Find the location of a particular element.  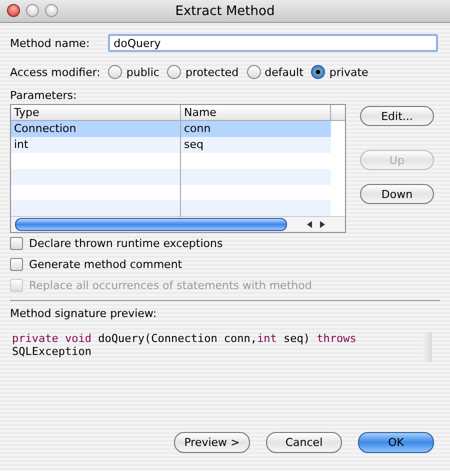

dialog-button: Cancel is located at coordinates (304, 442).